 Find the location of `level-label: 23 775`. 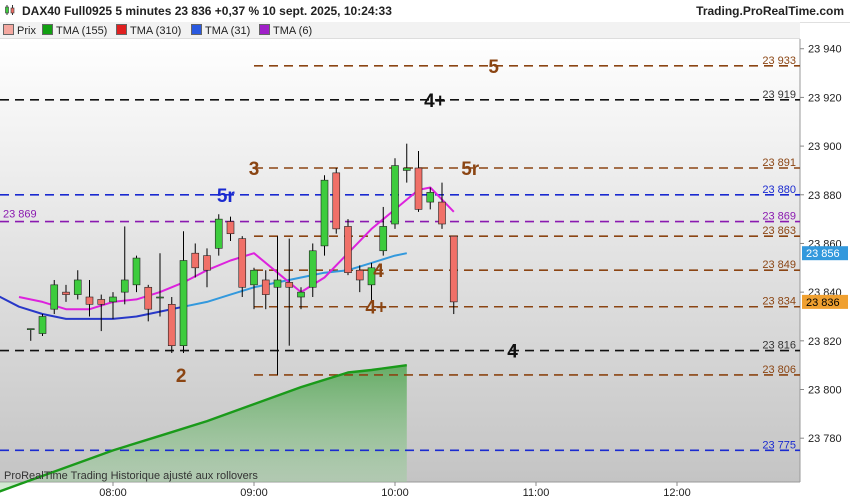

level-label: 23 775 is located at coordinates (779, 445).